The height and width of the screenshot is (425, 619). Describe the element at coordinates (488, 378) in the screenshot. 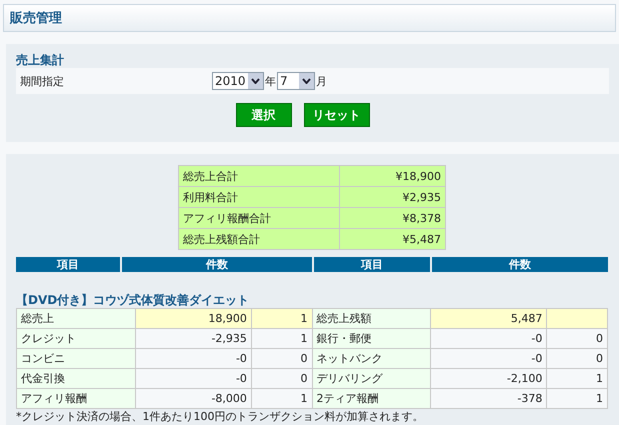

I see `table-cell: -2,100` at that location.